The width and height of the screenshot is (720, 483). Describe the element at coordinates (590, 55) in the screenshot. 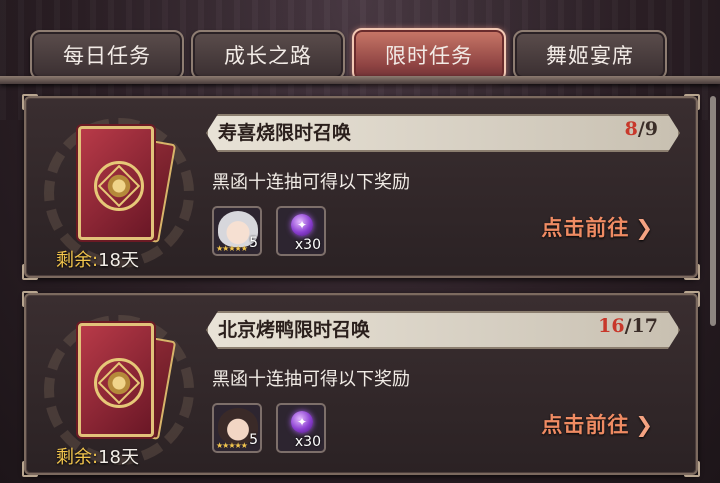

I see `tab-dance-banquet: 舞姬宴席` at that location.